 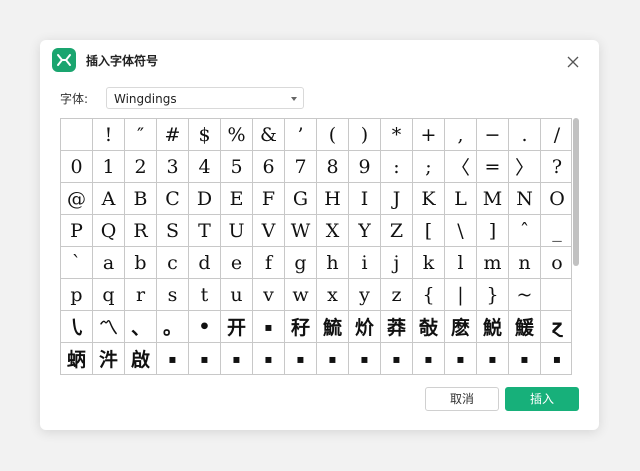 I want to click on symbol-cell: Y, so click(x=365, y=231).